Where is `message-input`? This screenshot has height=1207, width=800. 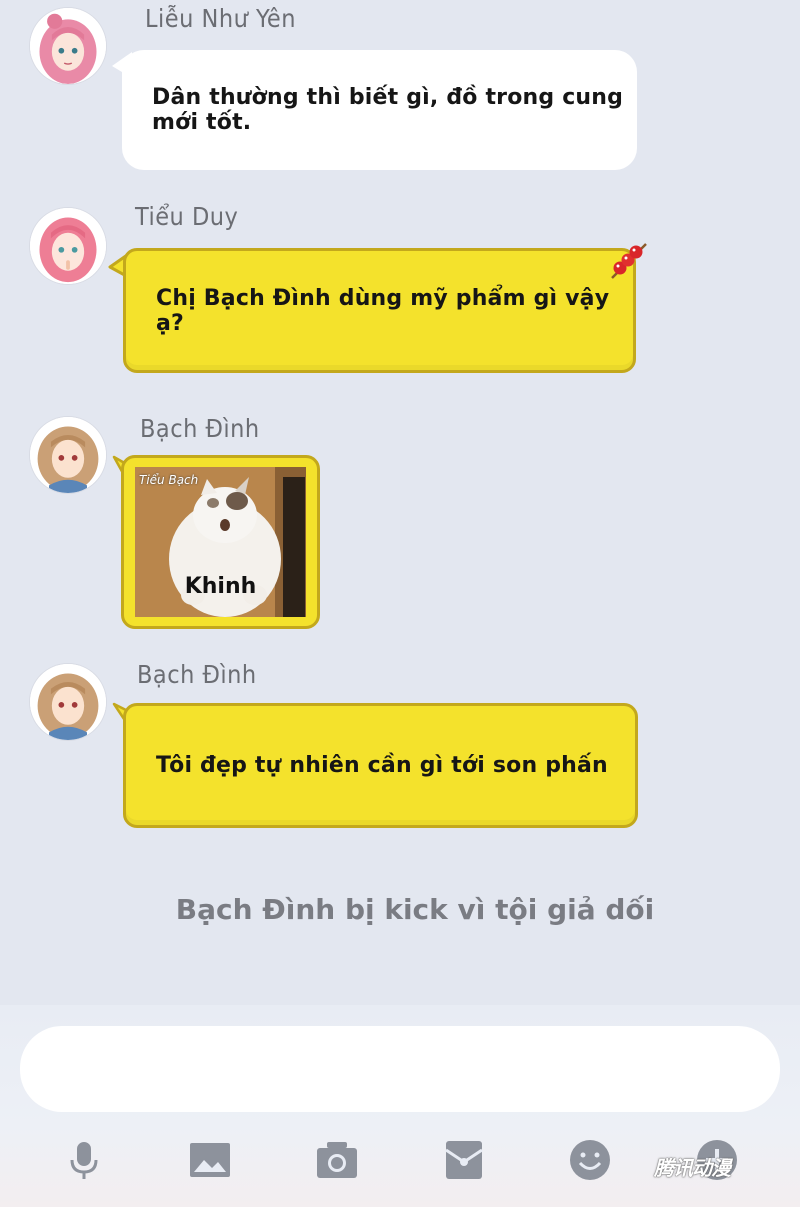
message-input is located at coordinates (400, 1069).